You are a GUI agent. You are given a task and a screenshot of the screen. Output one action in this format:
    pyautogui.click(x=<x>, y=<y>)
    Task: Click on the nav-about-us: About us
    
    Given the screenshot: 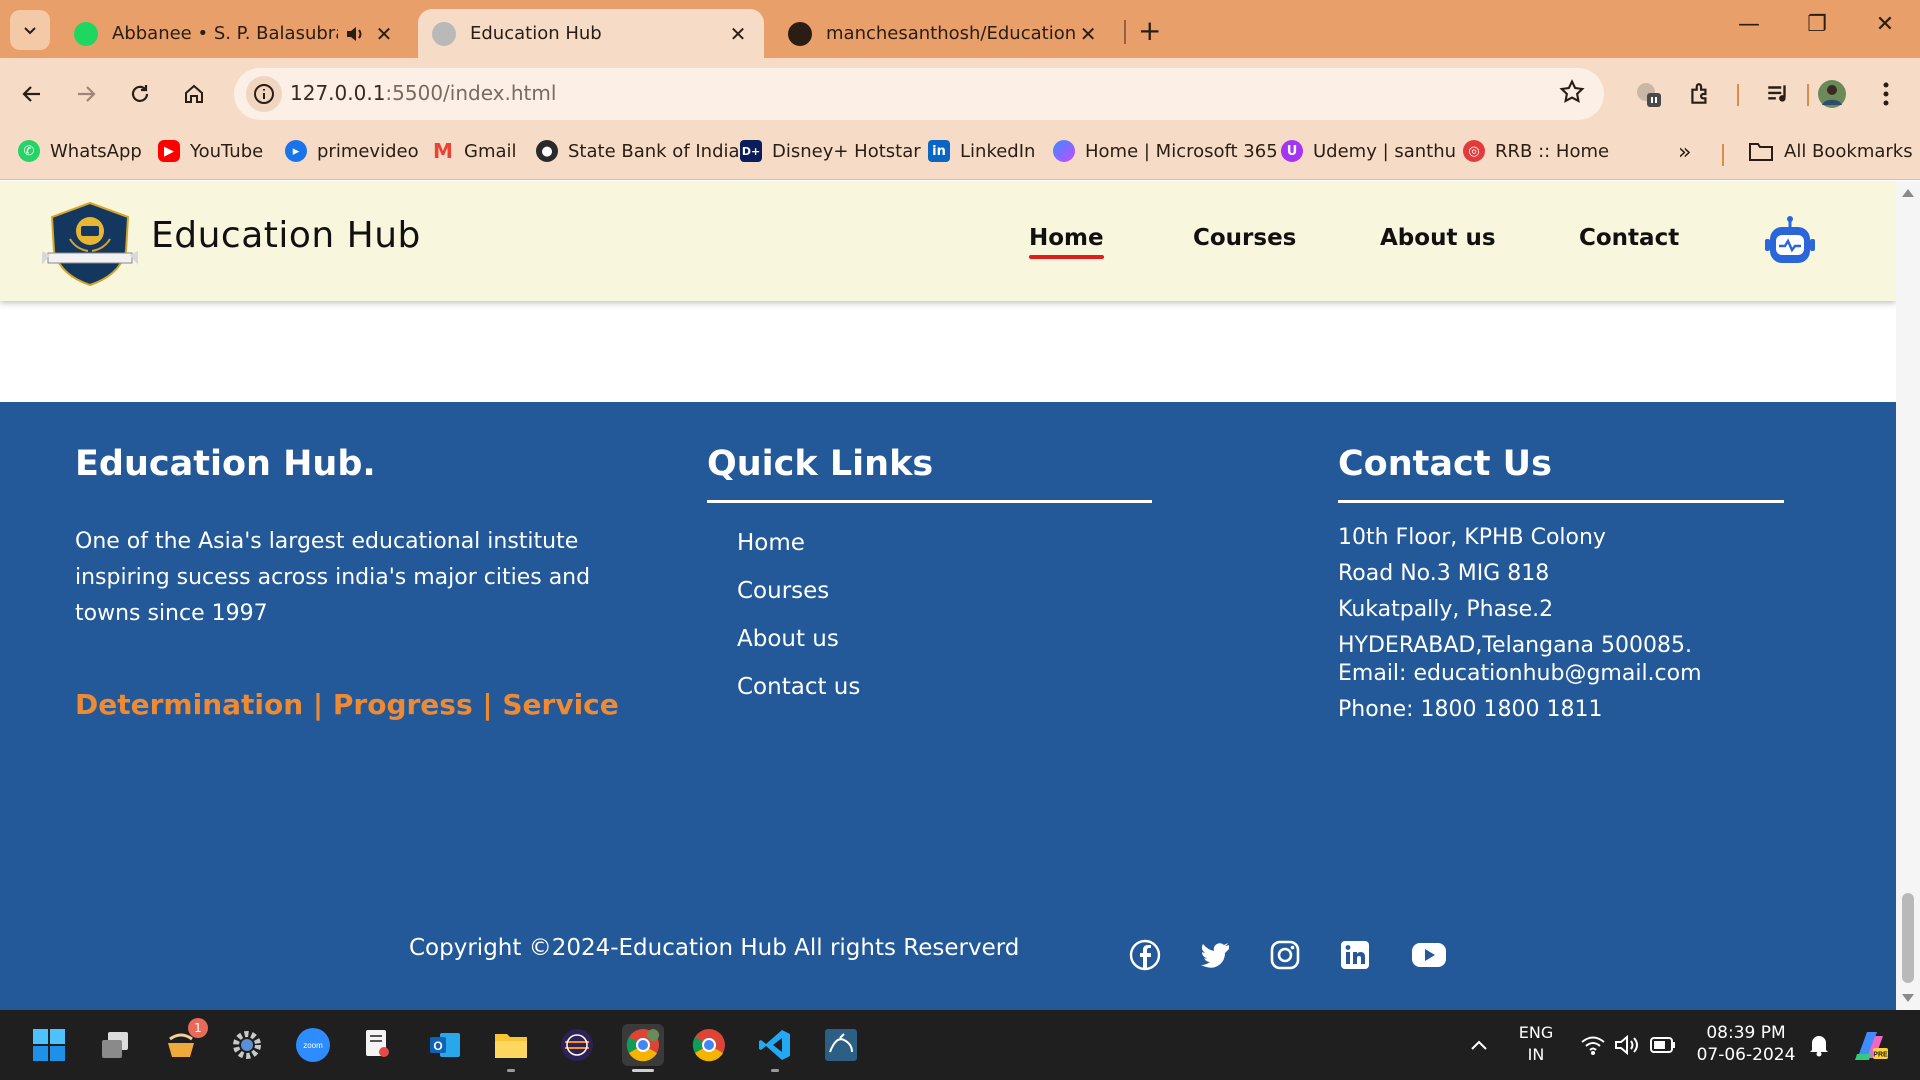 What is the action you would take?
    pyautogui.click(x=1438, y=238)
    